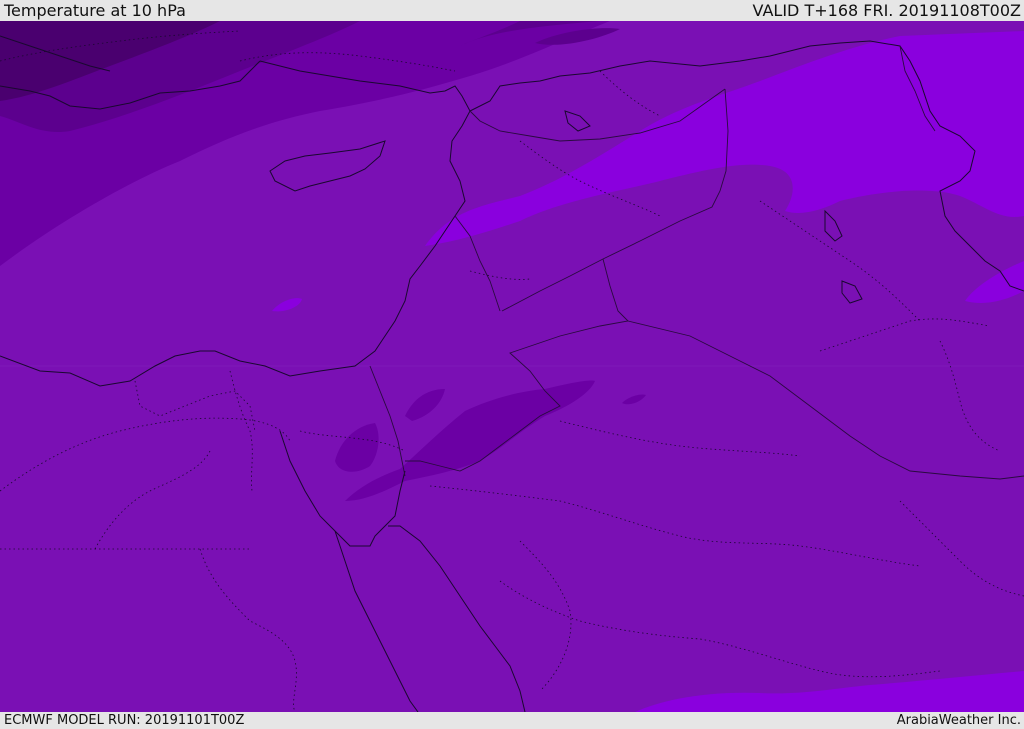  What do you see at coordinates (124, 720) in the screenshot?
I see `model-run: ECMWF MODEL RUN: 20191101T00Z` at bounding box center [124, 720].